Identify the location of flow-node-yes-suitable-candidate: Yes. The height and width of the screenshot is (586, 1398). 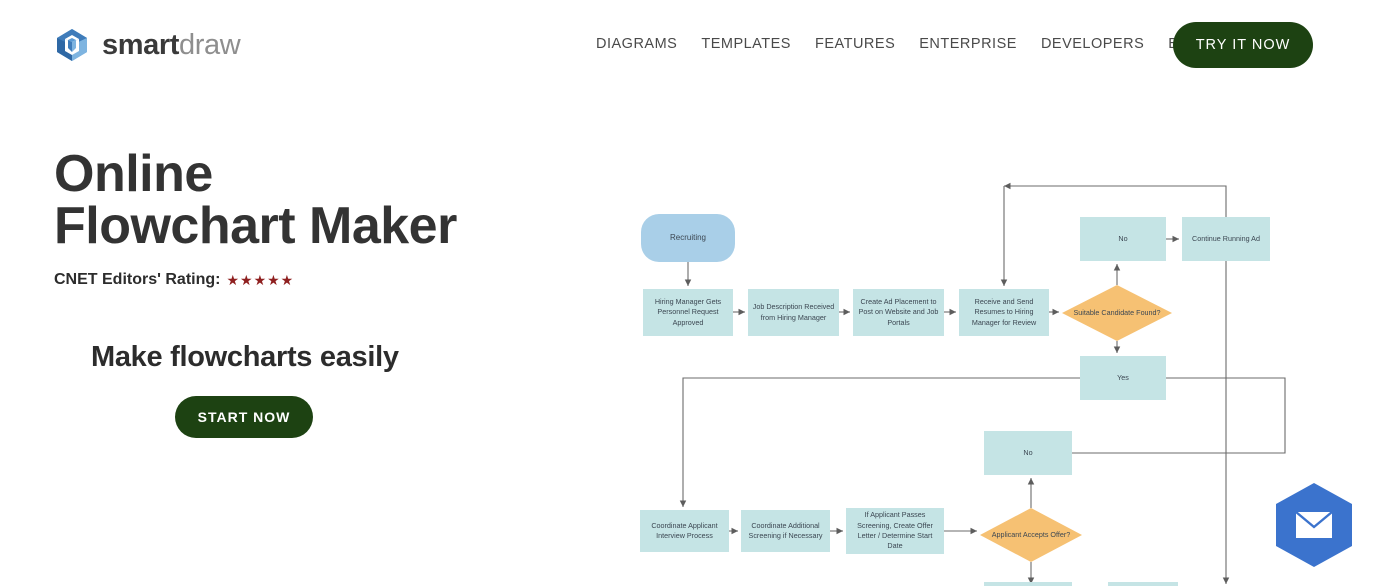
(1123, 378).